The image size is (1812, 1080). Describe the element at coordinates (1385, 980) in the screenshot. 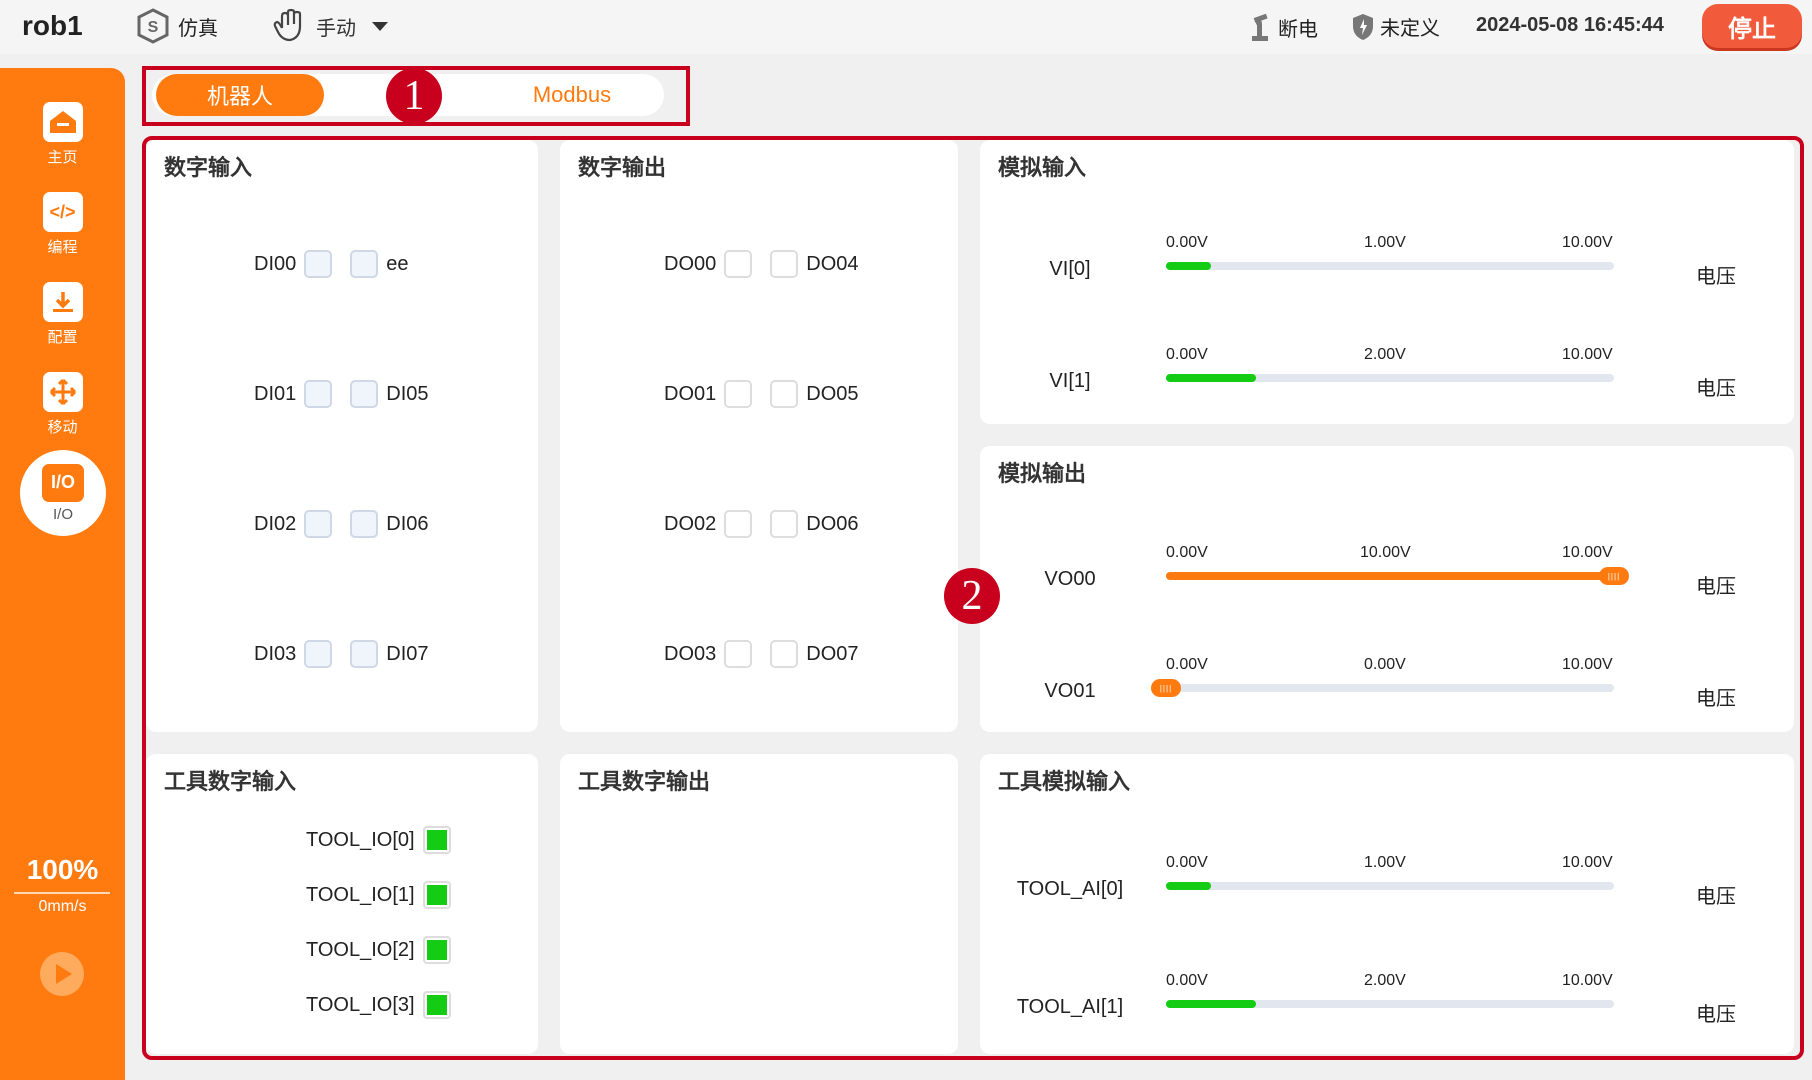

I see `analog-value: 2.00V` at that location.